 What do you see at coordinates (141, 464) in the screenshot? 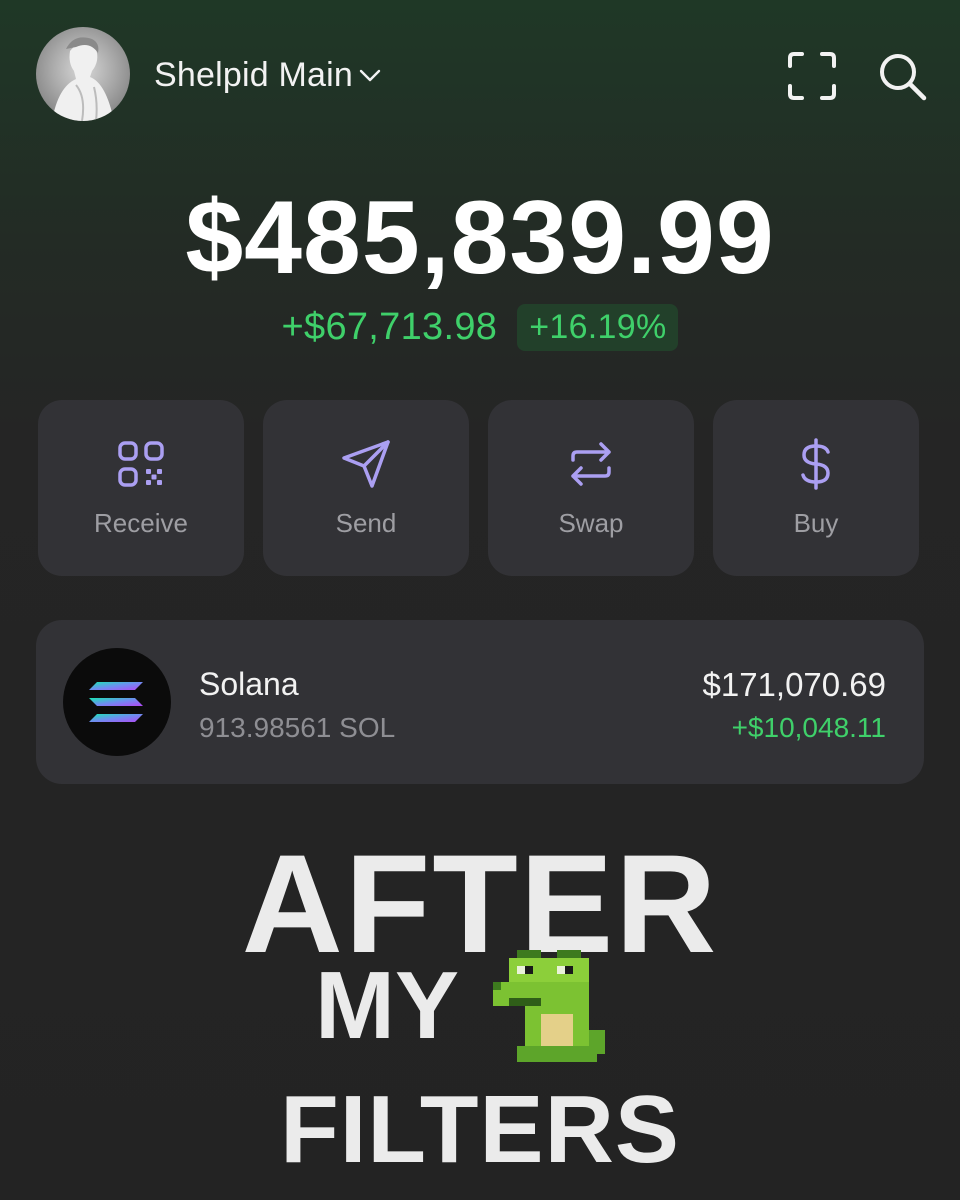
I see `qr-code-icon` at bounding box center [141, 464].